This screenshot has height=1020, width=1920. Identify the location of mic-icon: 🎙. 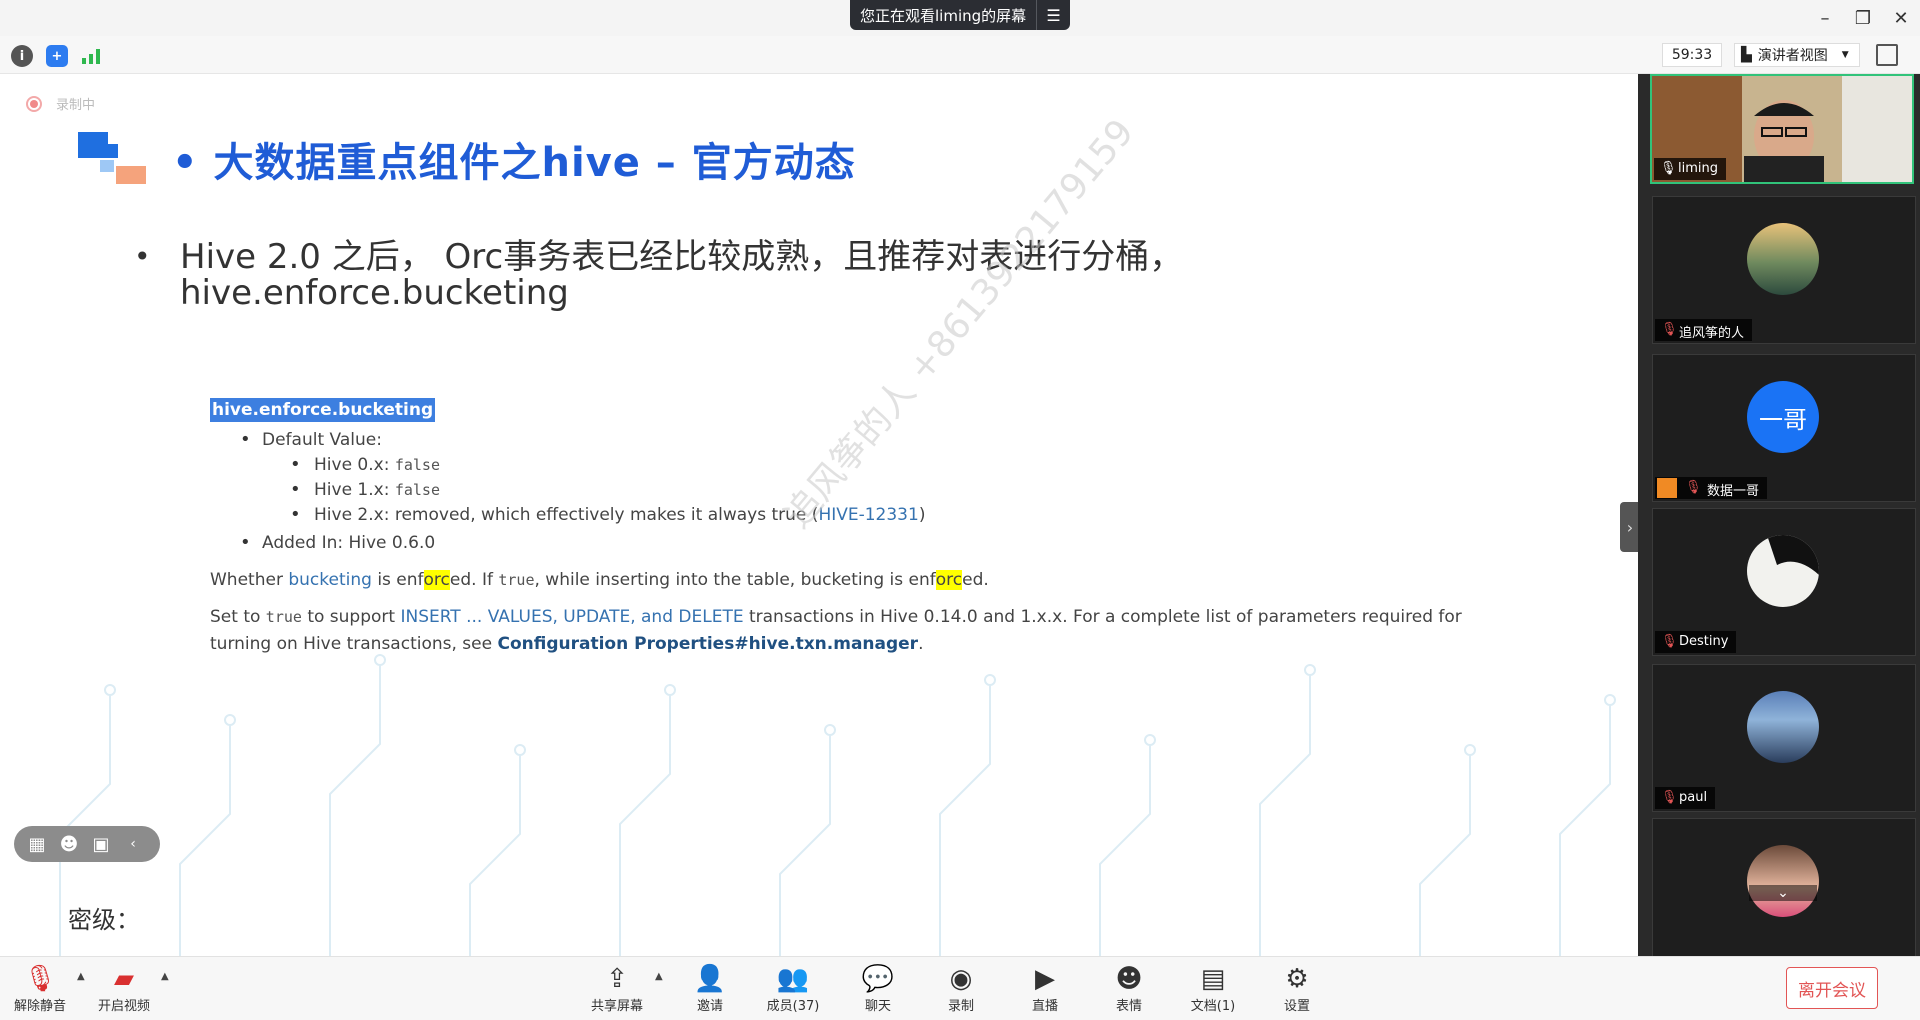
(1668, 168).